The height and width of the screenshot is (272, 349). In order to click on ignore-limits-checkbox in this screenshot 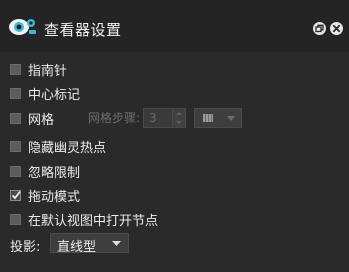, I will do `click(15, 171)`.